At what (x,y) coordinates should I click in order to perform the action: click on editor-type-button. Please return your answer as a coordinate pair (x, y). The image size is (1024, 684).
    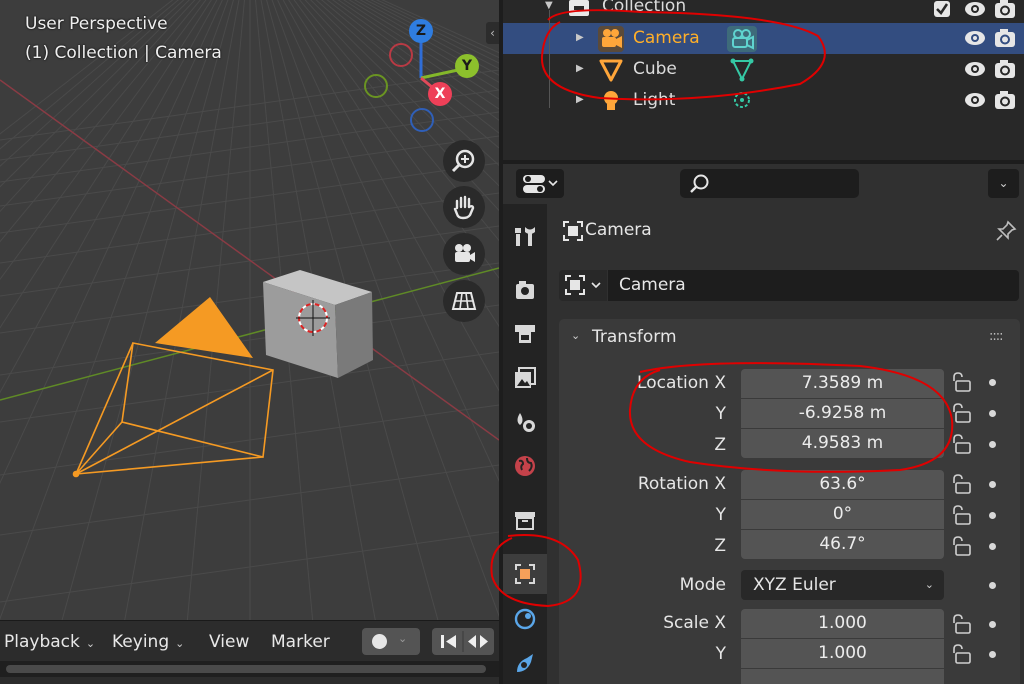
    Looking at the image, I should click on (540, 183).